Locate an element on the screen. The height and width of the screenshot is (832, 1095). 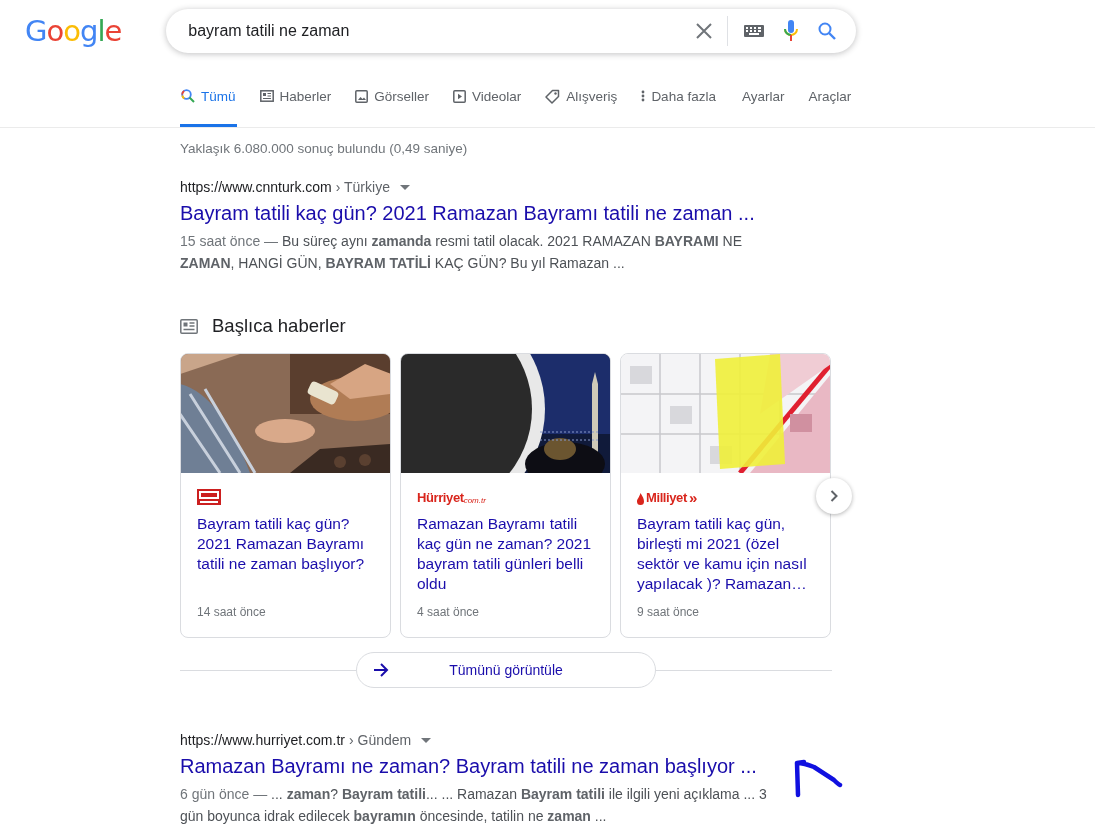
news-time: 4 saat önce is located at coordinates (449, 612).